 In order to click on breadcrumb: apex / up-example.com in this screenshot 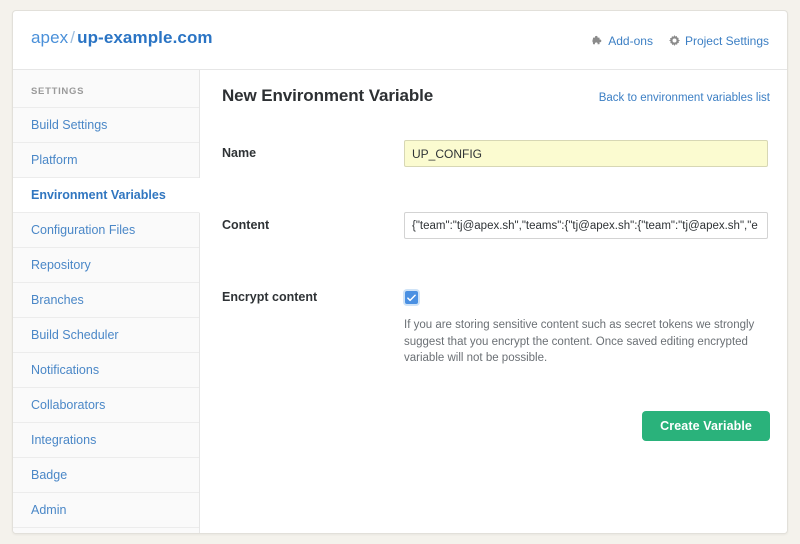, I will do `click(122, 38)`.